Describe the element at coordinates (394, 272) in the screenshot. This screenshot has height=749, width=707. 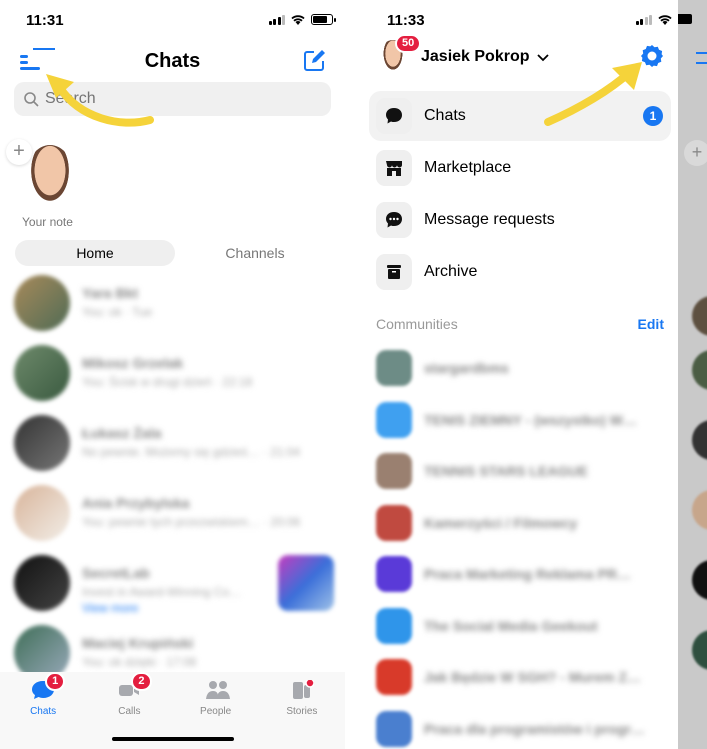
I see `archive-box-icon` at that location.